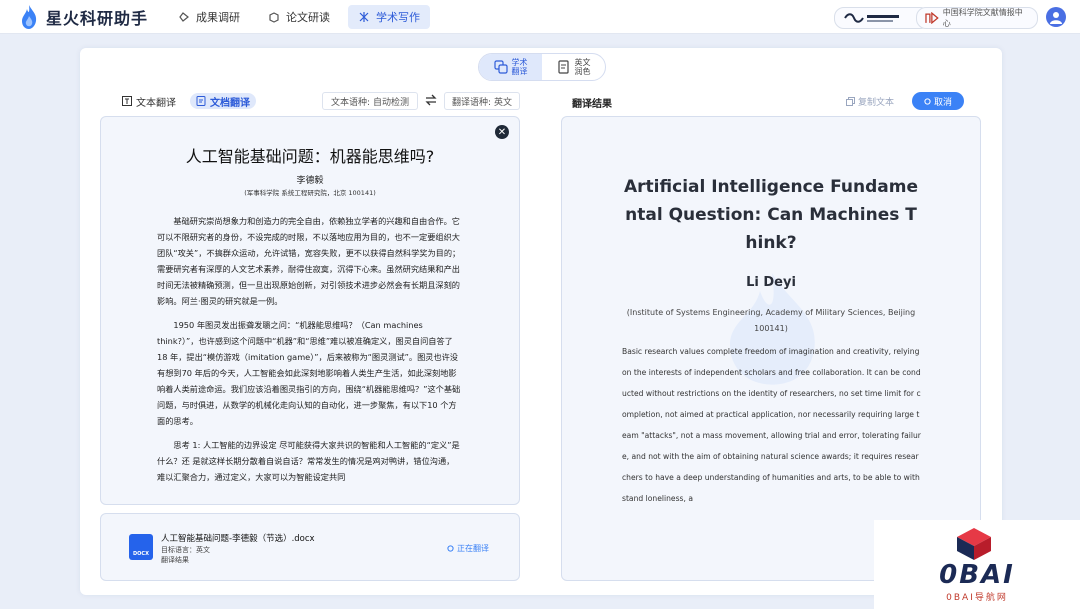  I want to click on main-nav: 成果调研 论文研读 学术写作, so click(299, 17).